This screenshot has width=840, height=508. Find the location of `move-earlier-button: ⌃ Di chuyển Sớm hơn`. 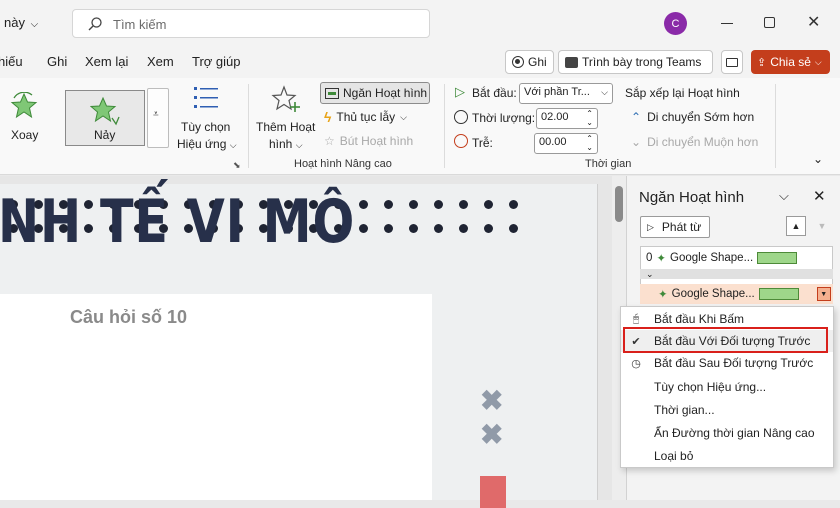

move-earlier-button: ⌃ Di chuyển Sớm hơn is located at coordinates (692, 117).